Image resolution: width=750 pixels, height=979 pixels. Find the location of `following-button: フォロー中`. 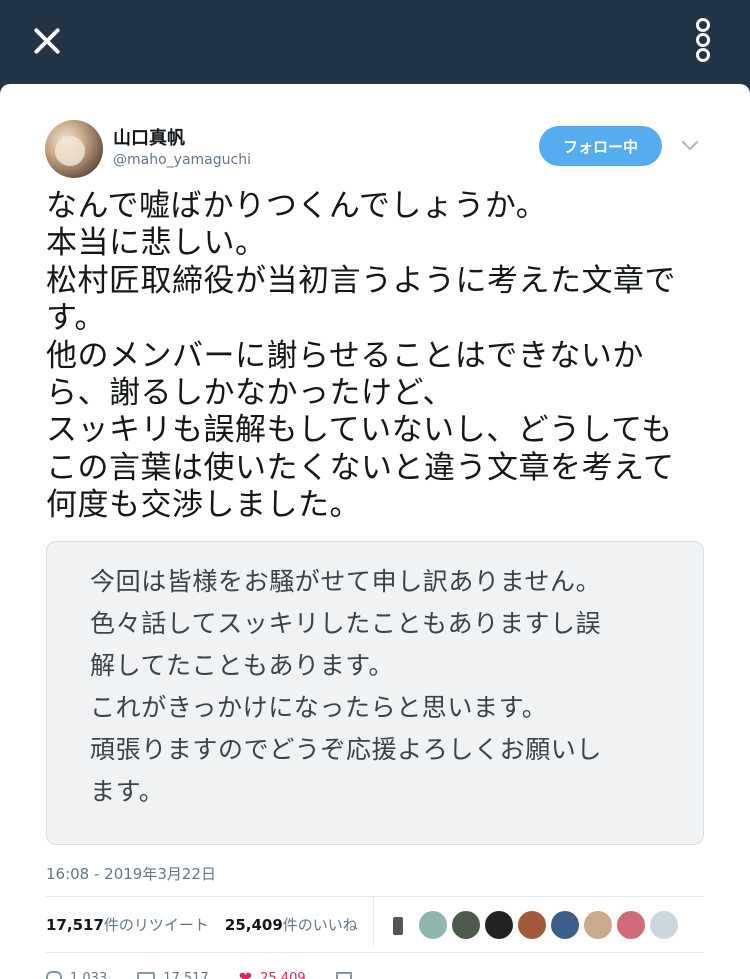

following-button: フォロー中 is located at coordinates (600, 146).